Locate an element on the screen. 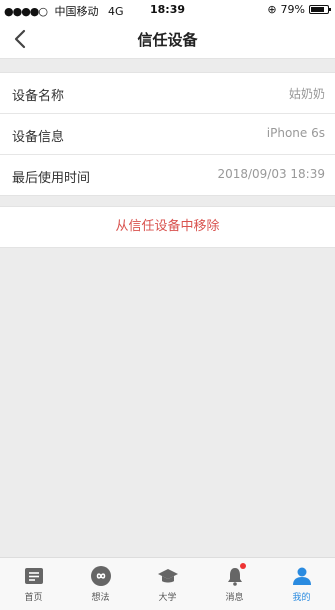  row-value: 姑奶奶 is located at coordinates (306, 94).